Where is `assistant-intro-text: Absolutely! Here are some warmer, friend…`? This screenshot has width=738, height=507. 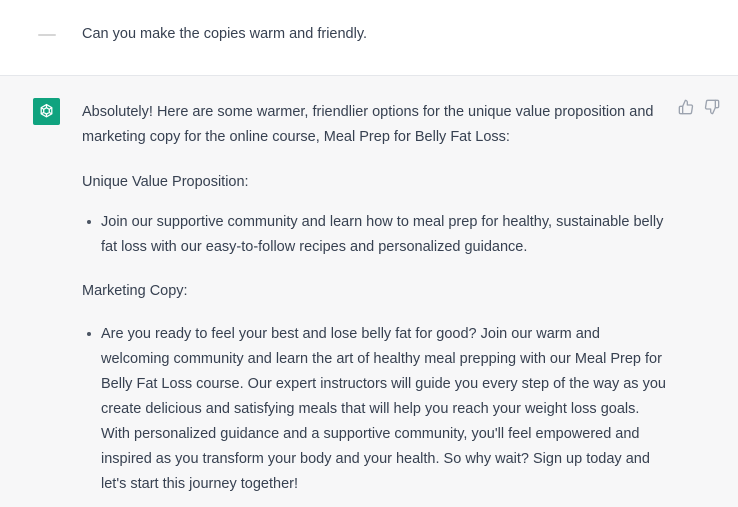
assistant-intro-text: Absolutely! Here are some warmer, friend… is located at coordinates (368, 124).